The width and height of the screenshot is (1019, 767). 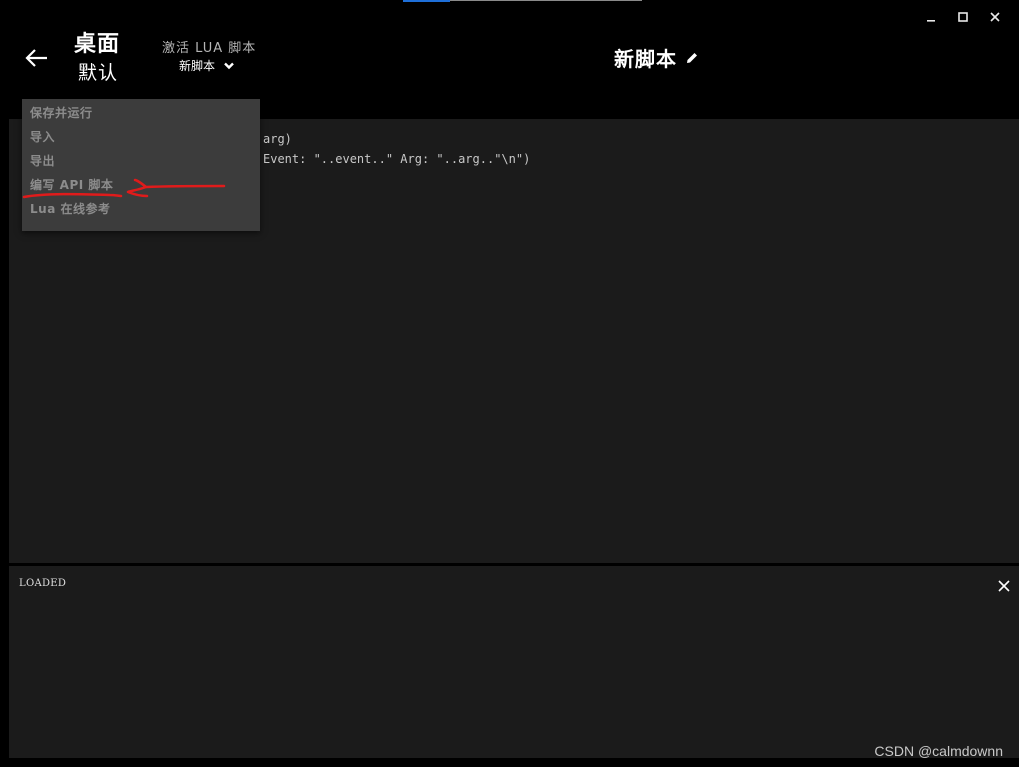 I want to click on top-accent-bar, so click(x=426, y=1).